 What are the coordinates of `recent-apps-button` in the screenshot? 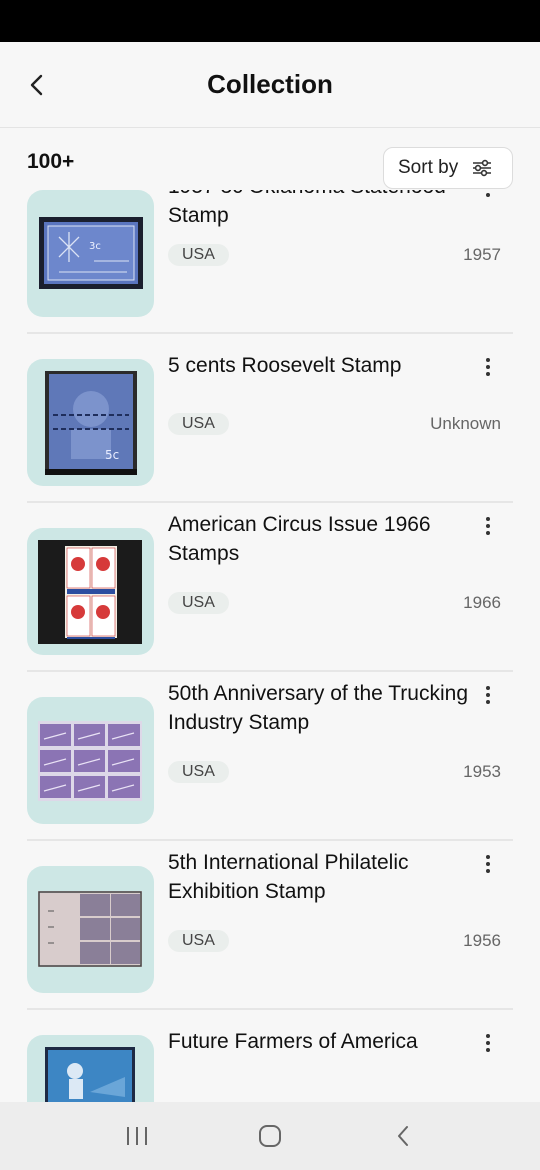 It's located at (137, 1136).